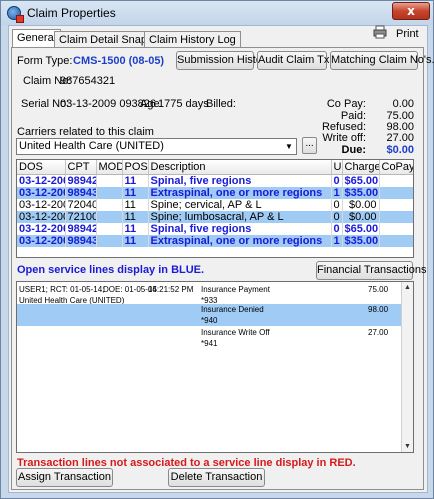 This screenshot has height=499, width=434. I want to click on cell-cpt: 98942, so click(81, 180).